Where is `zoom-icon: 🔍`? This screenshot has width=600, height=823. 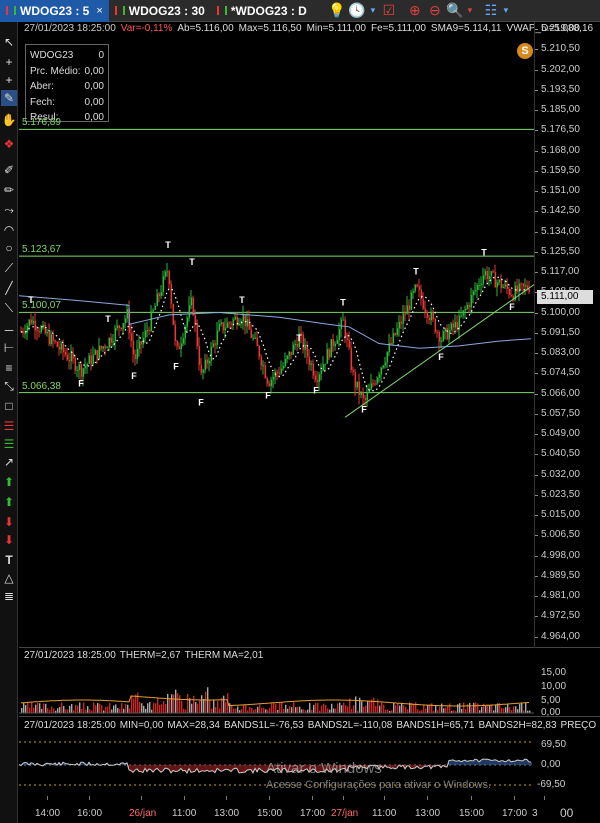 zoom-icon: 🔍 is located at coordinates (455, 11).